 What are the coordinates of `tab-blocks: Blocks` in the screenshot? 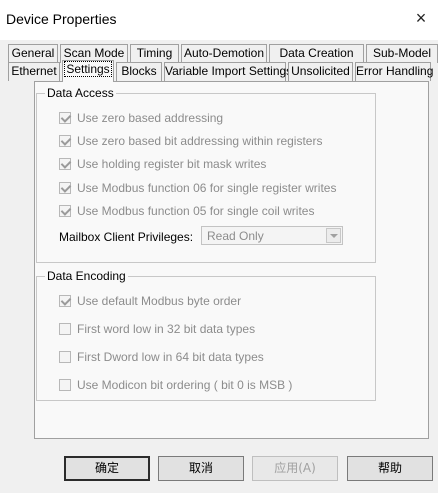 It's located at (139, 71).